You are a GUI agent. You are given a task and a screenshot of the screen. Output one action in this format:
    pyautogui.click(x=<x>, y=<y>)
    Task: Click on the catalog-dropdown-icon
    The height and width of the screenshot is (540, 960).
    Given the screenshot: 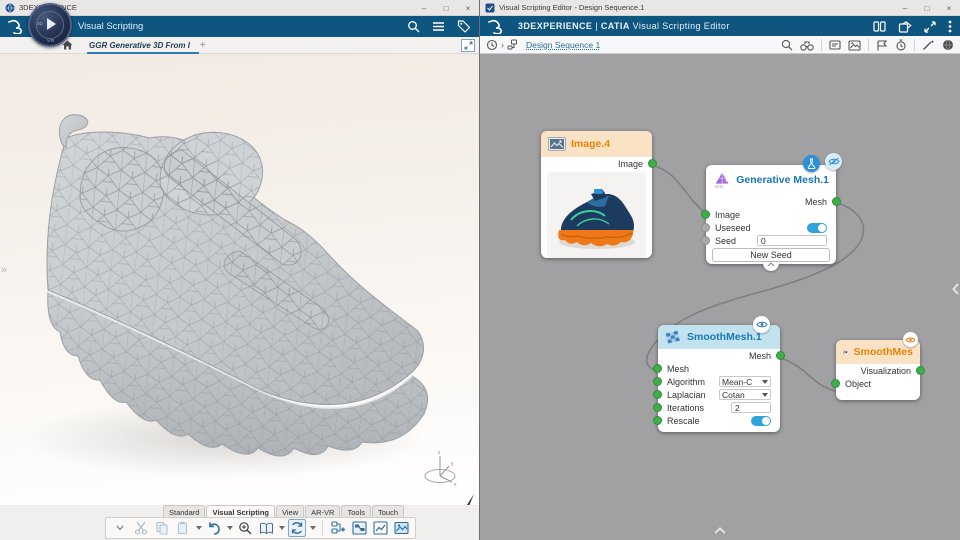 What is the action you would take?
    pyautogui.click(x=282, y=528)
    